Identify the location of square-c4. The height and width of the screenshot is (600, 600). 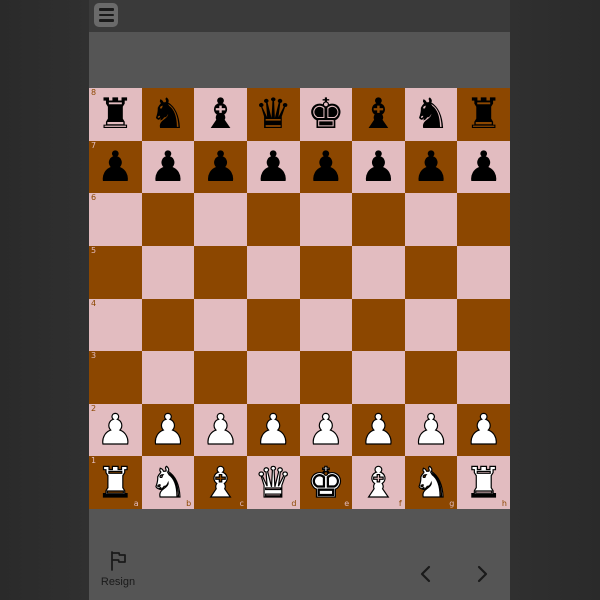
(220, 325).